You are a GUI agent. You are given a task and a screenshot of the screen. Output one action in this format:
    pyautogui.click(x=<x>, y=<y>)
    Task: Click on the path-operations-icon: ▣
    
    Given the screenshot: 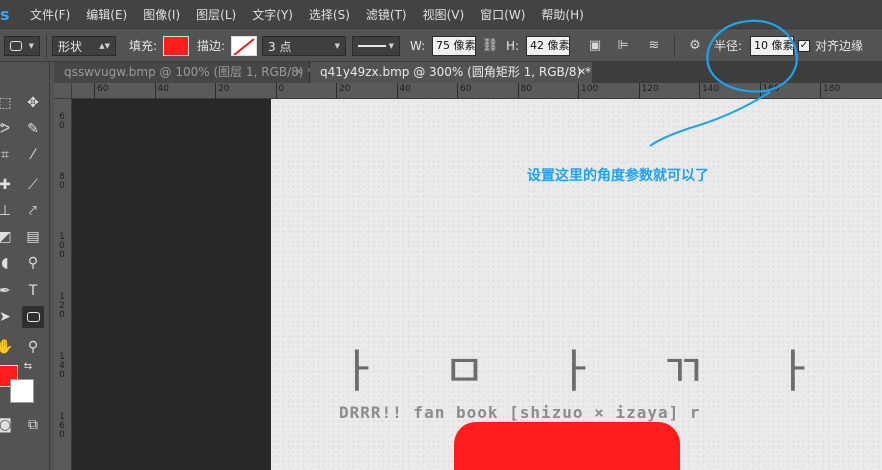 What is the action you would take?
    pyautogui.click(x=595, y=46)
    